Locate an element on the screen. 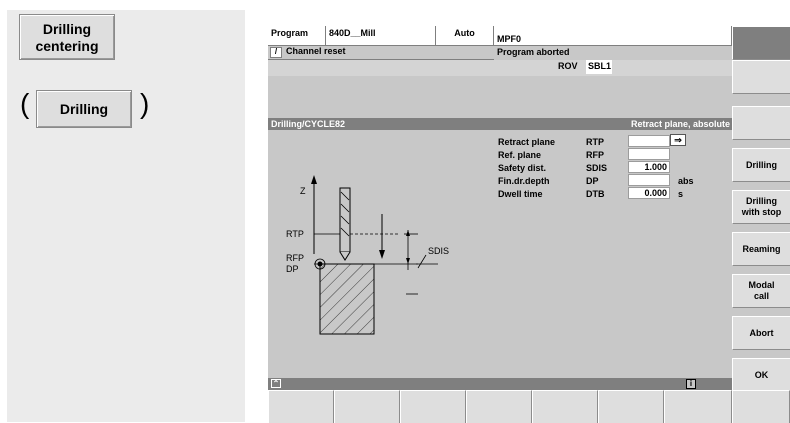 This screenshot has height=423, width=790. reset-icon: / is located at coordinates (276, 52).